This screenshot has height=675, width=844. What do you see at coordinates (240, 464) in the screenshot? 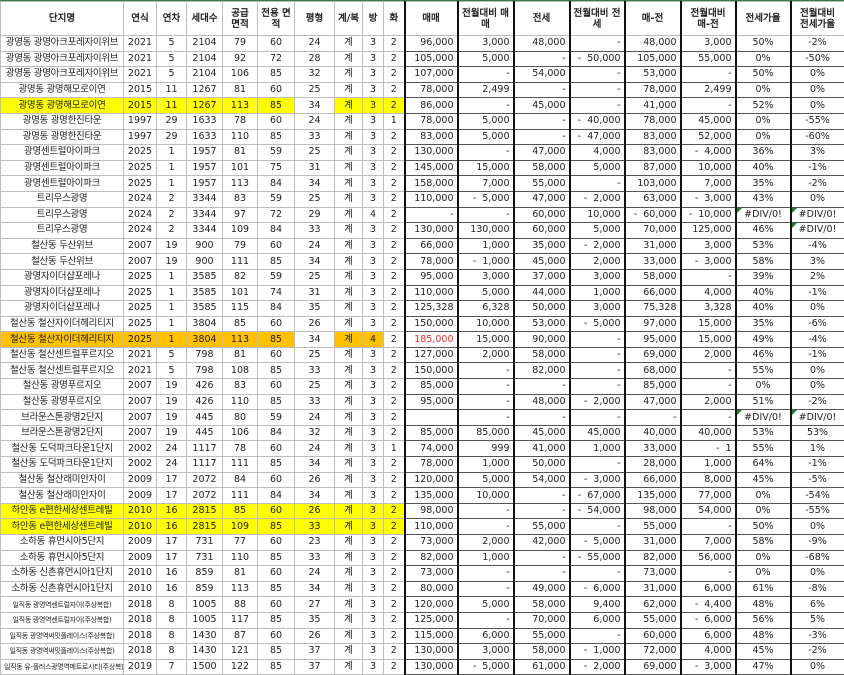
I see `cell-supply-area: 111` at bounding box center [240, 464].